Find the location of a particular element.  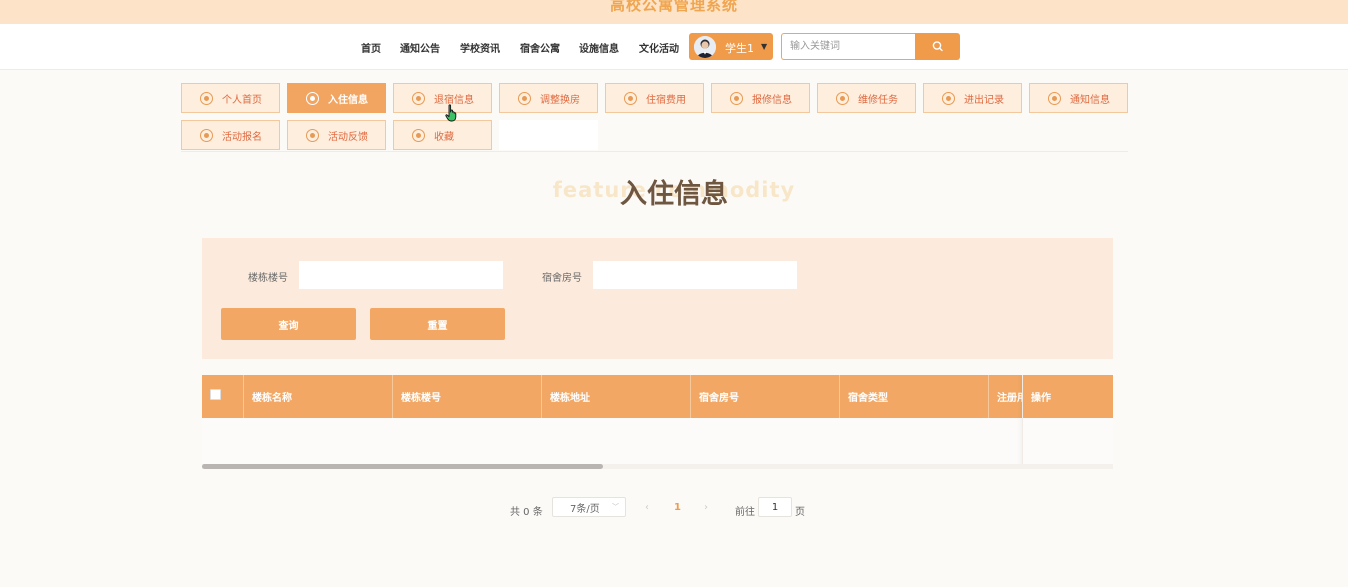

page-heading: feature commodity 入住信息 is located at coordinates (674, 192).